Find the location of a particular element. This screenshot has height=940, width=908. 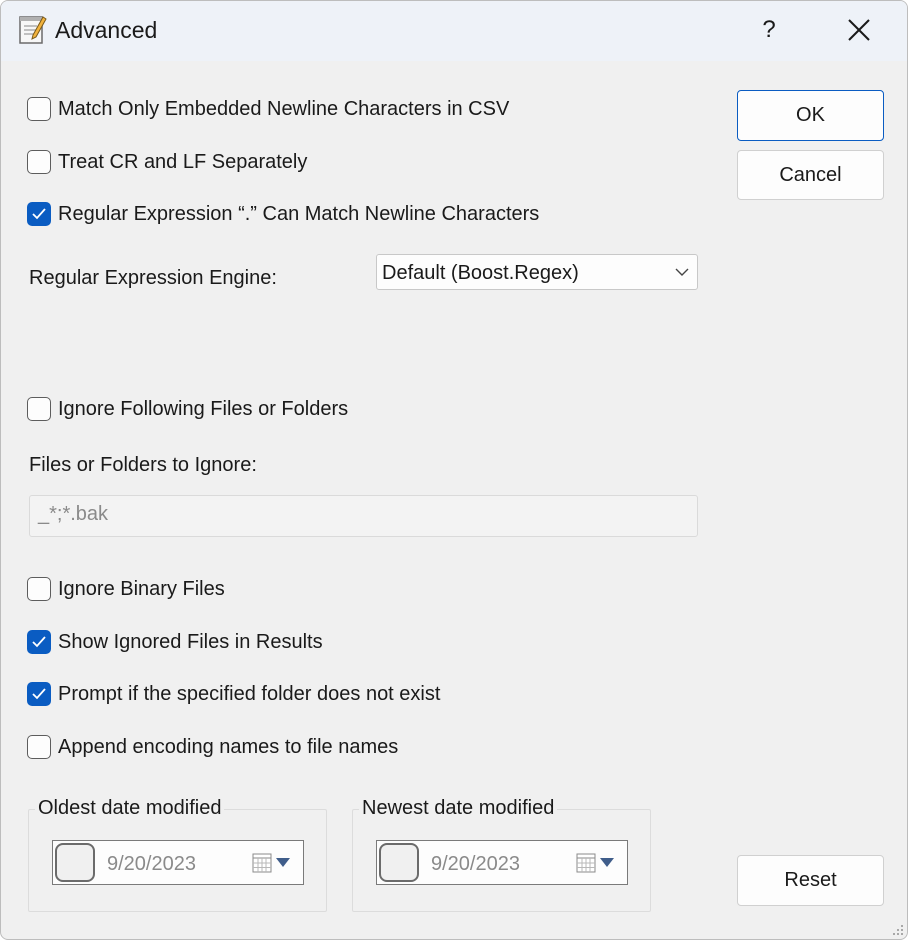

oldest-date-value: 9/20/2023 is located at coordinates (151, 864).